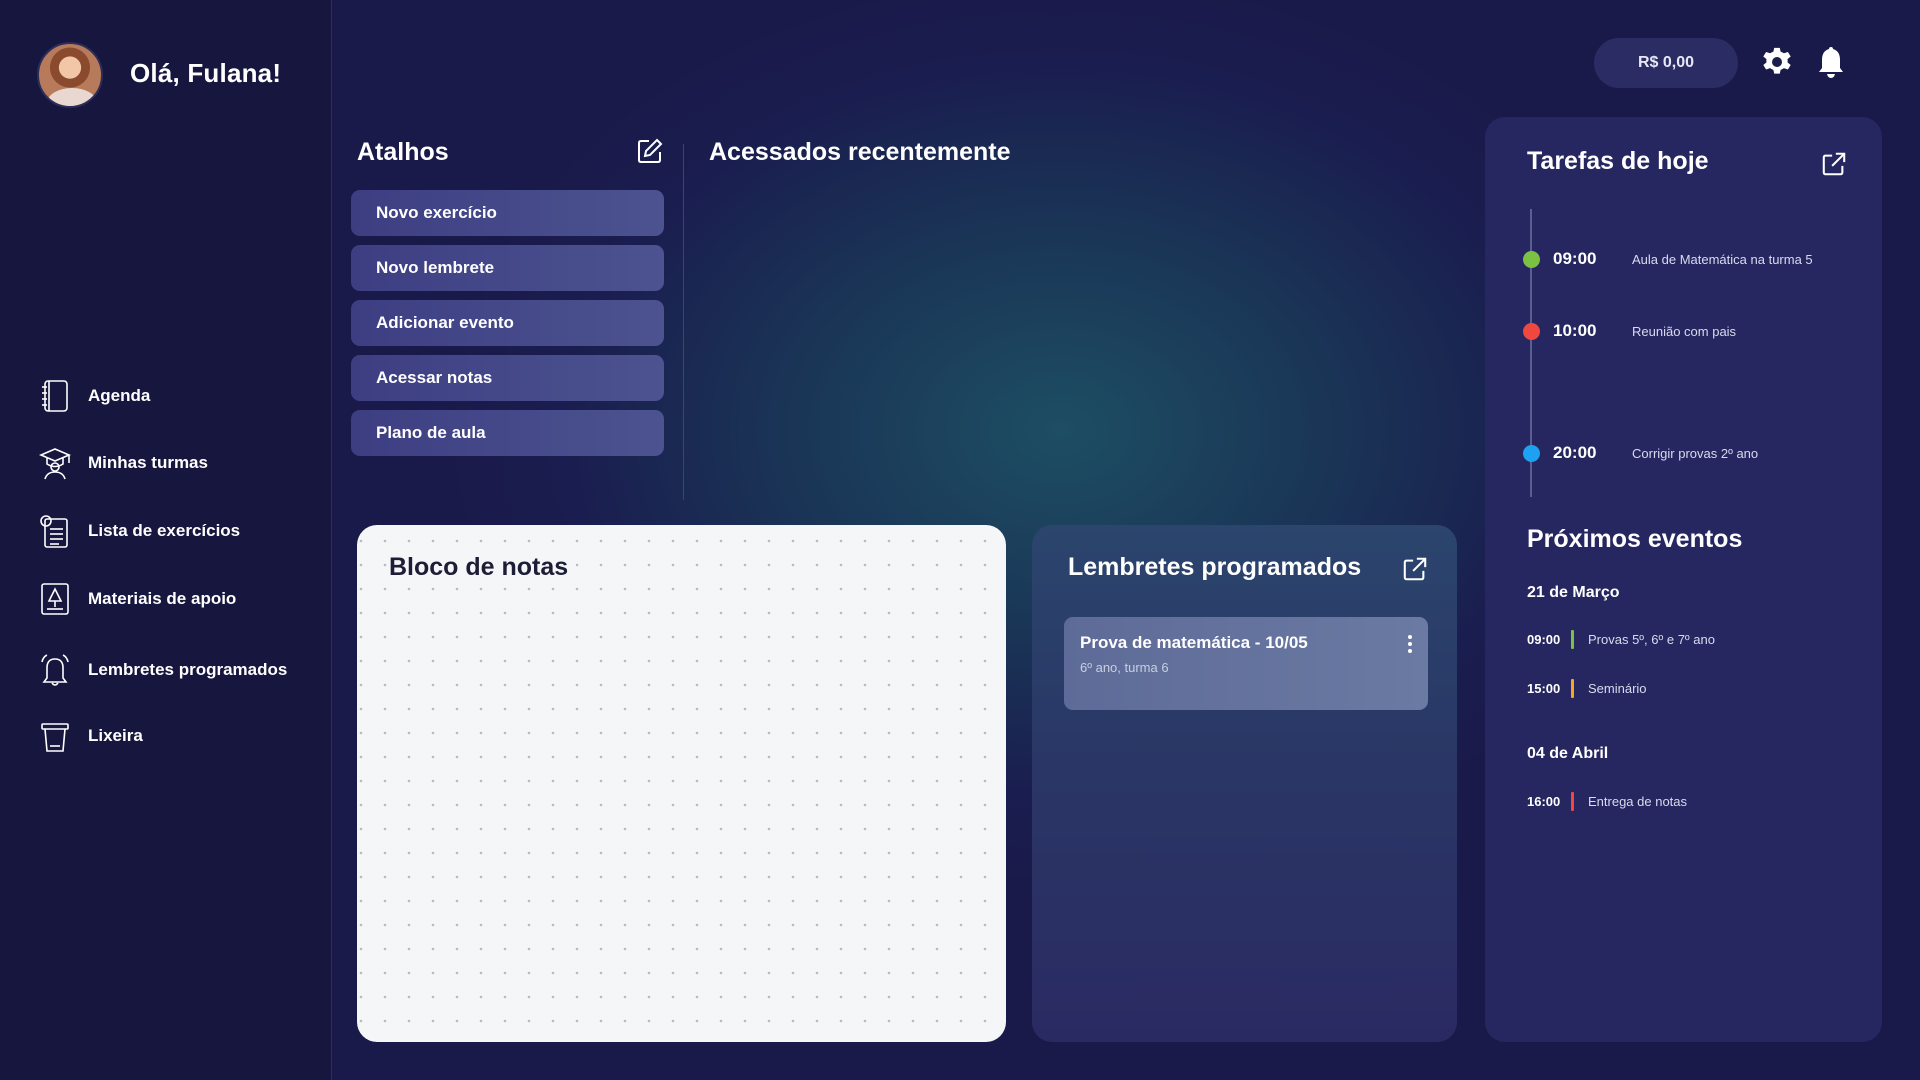 The image size is (1920, 1080). I want to click on bell-icon, so click(55, 670).